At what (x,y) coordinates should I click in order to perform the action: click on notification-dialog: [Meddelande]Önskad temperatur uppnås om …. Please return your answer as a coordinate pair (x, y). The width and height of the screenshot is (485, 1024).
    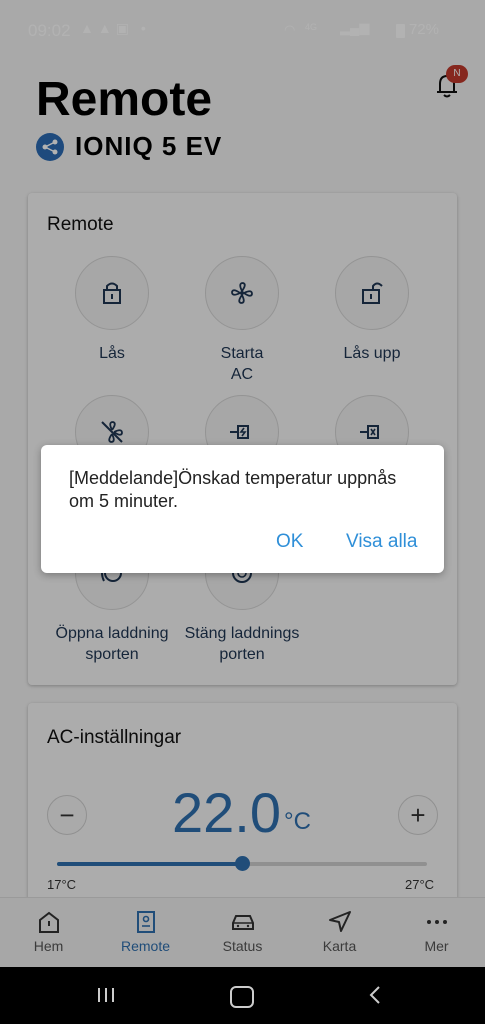
    Looking at the image, I should click on (242, 509).